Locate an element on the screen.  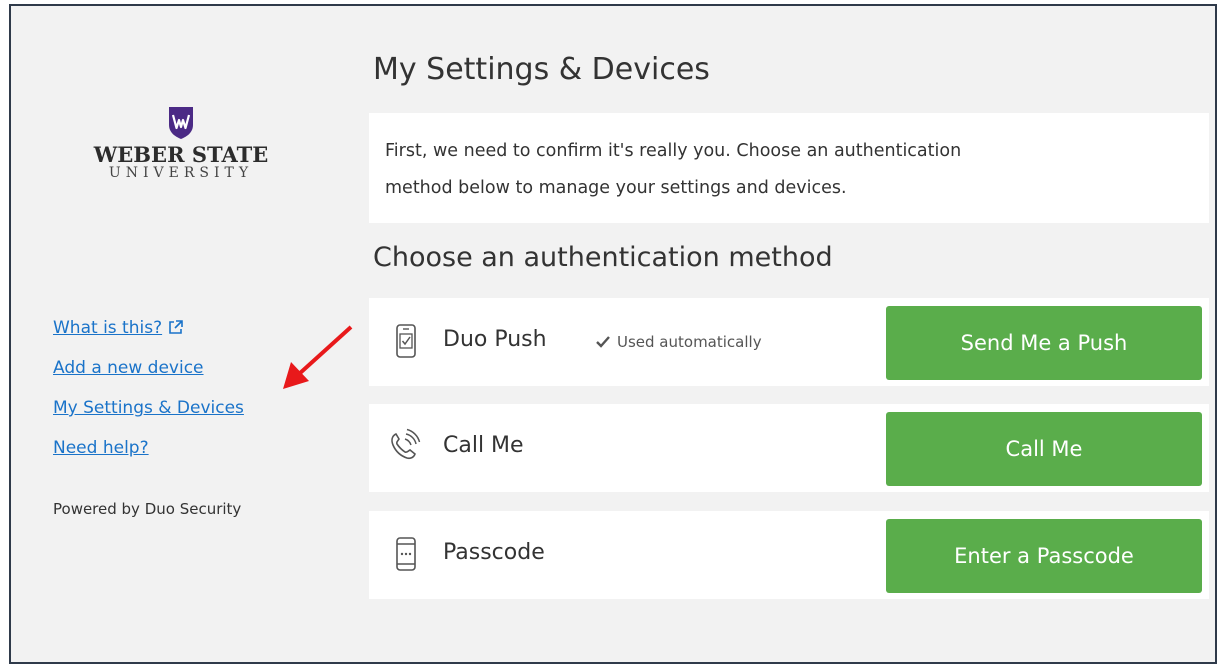
duo-push-label: Duo Push is located at coordinates (495, 339).